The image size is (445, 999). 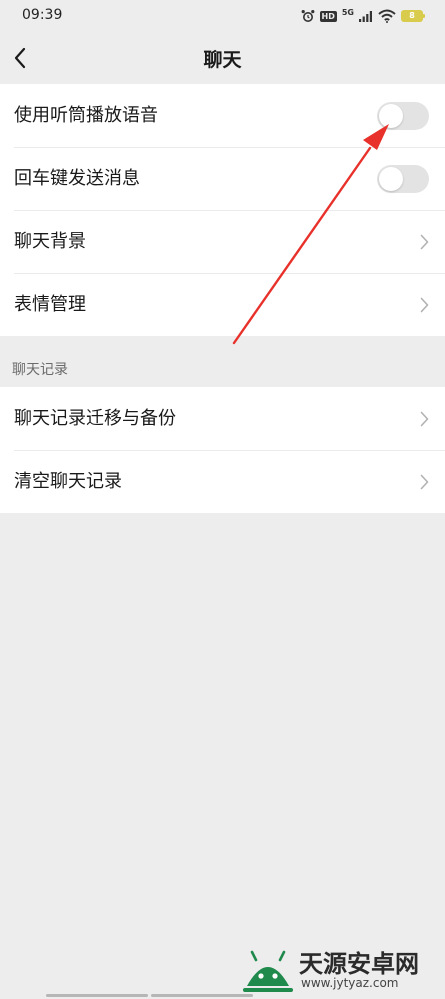 I want to click on enter-to-send-toggle, so click(x=403, y=179).